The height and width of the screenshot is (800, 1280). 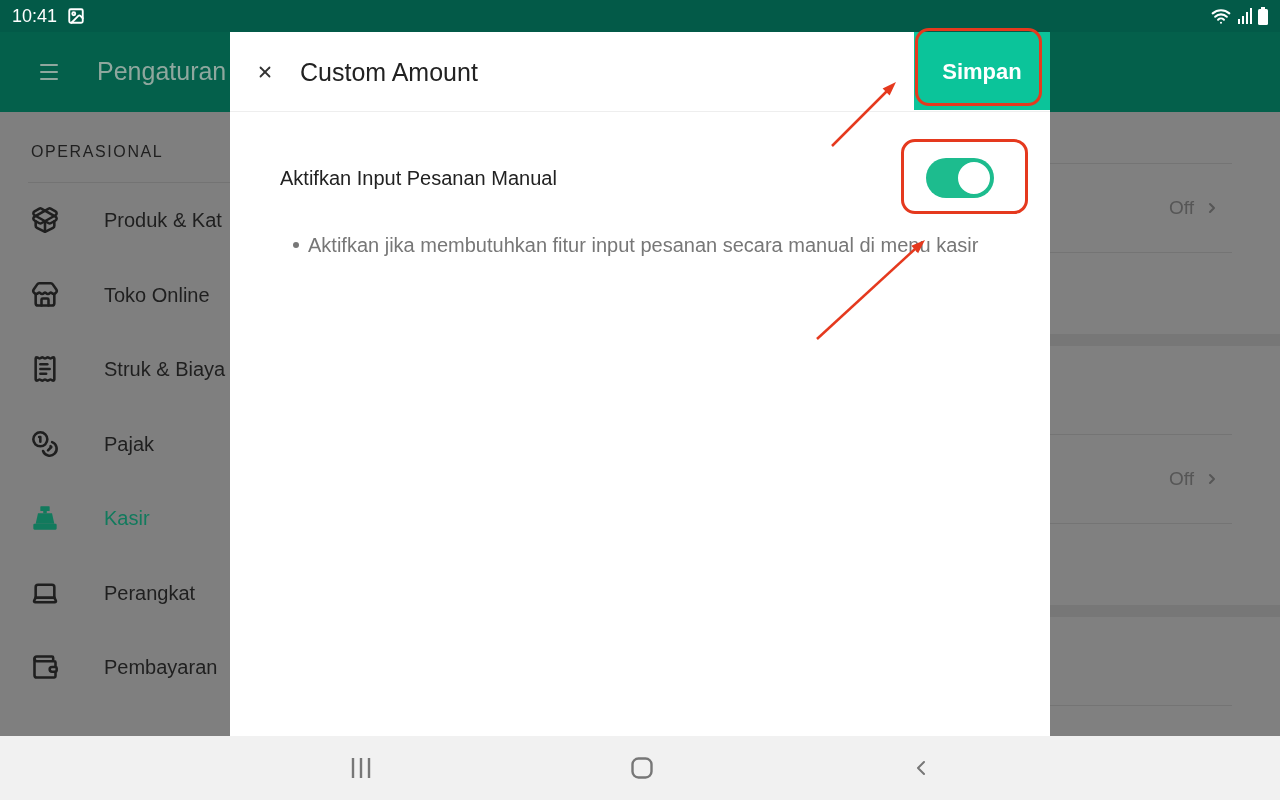 What do you see at coordinates (418, 178) in the screenshot?
I see `setting-label: Aktifkan Input Pesanan Manual` at bounding box center [418, 178].